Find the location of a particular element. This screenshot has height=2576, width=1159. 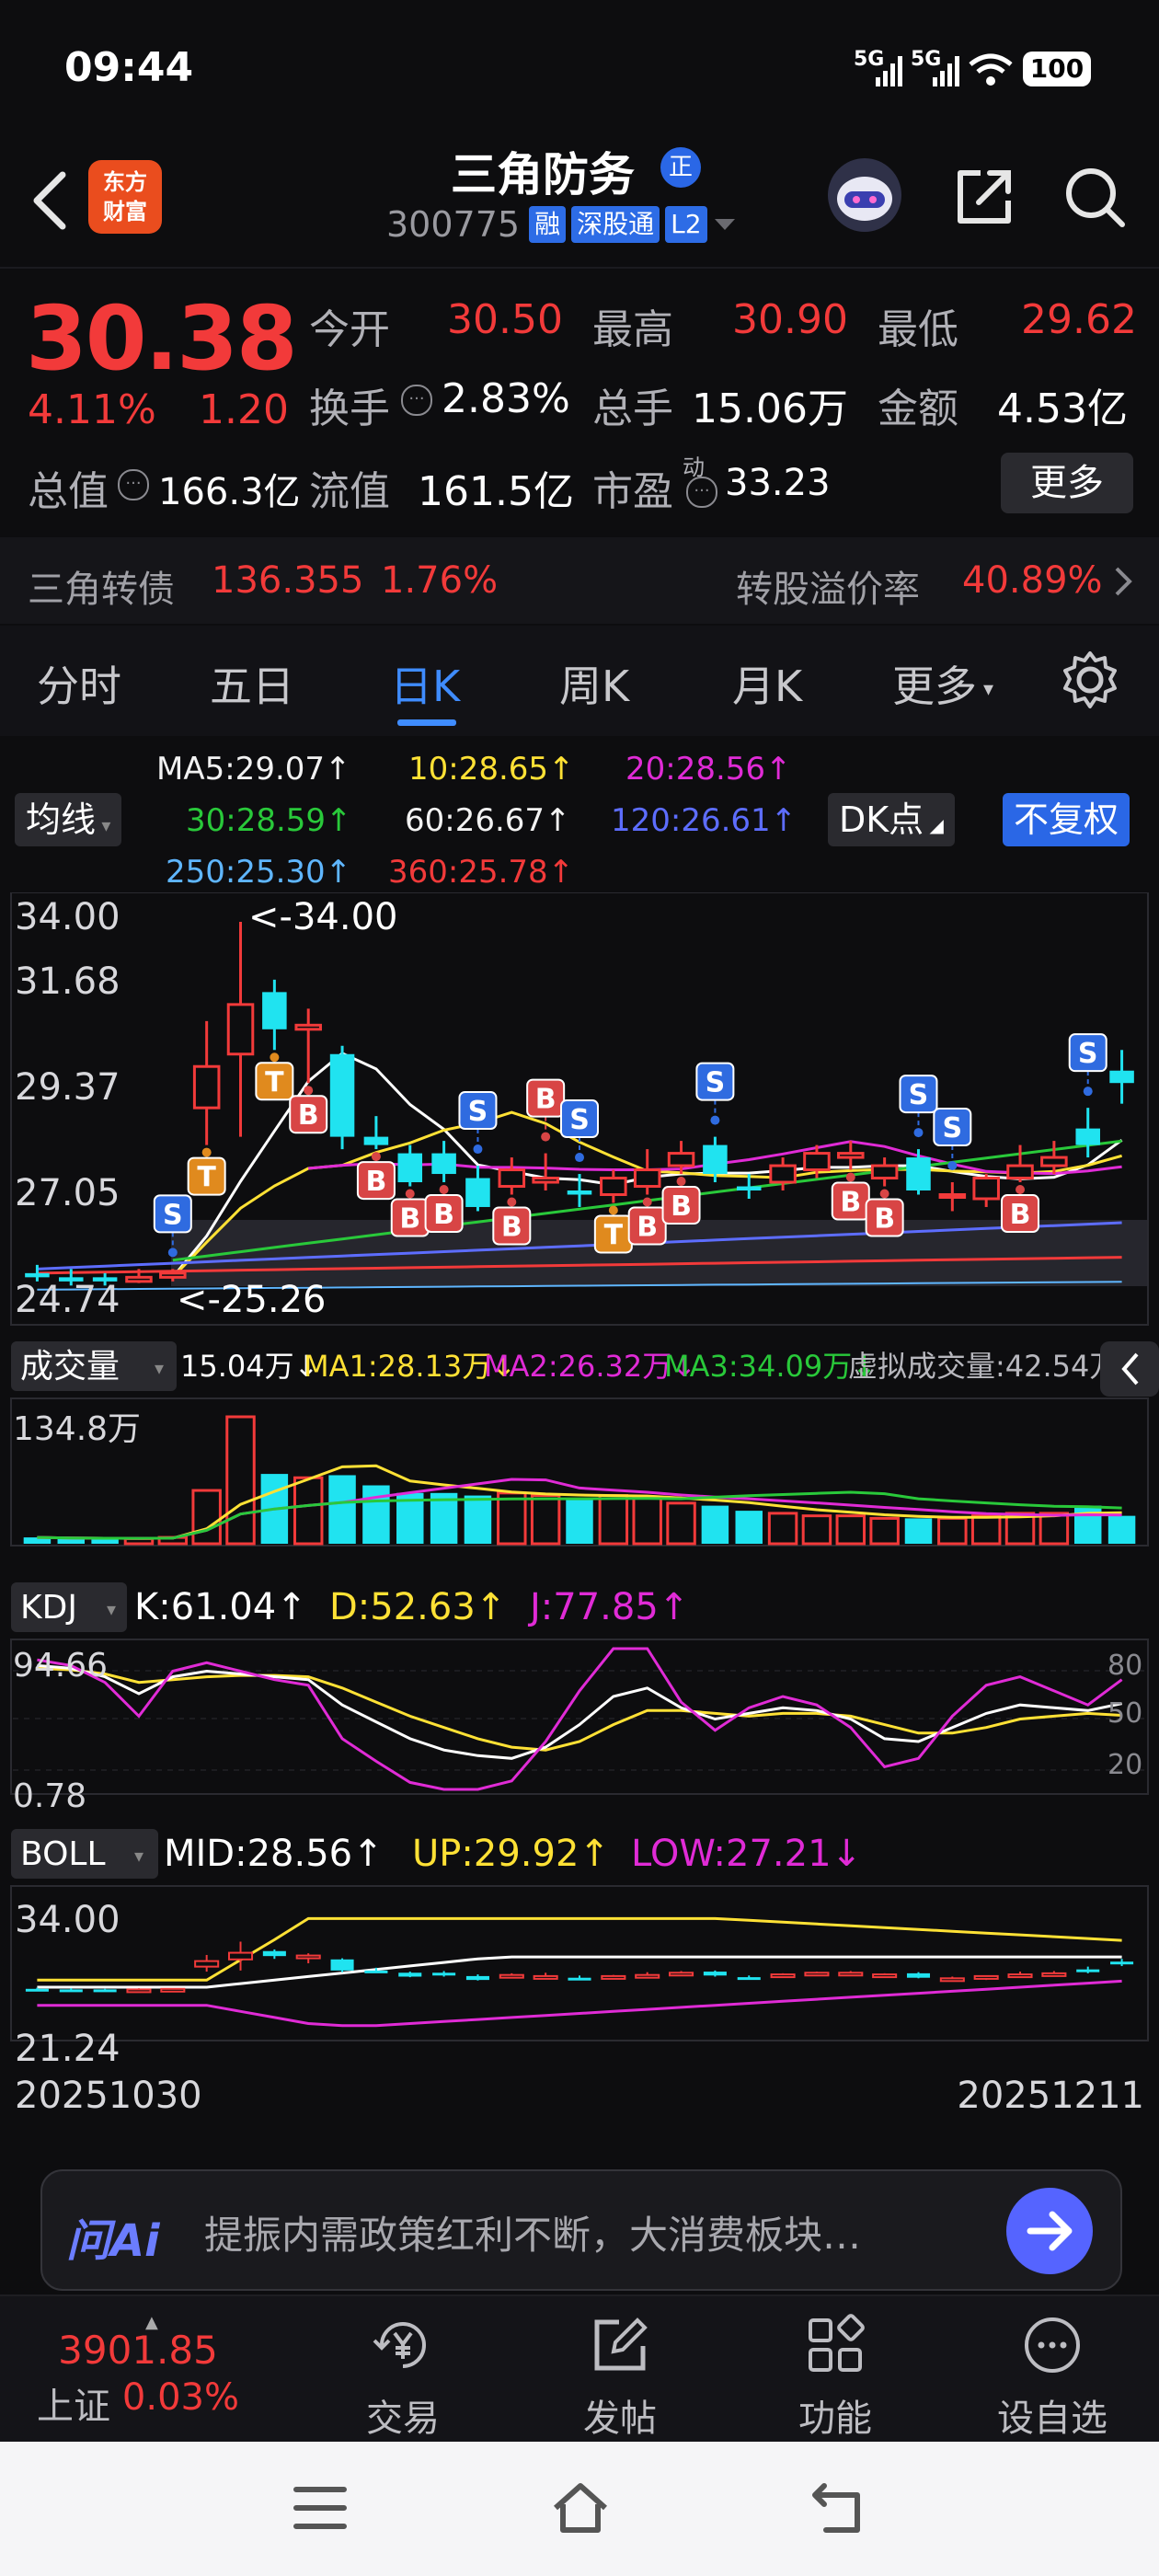

search-icon is located at coordinates (1094, 197).